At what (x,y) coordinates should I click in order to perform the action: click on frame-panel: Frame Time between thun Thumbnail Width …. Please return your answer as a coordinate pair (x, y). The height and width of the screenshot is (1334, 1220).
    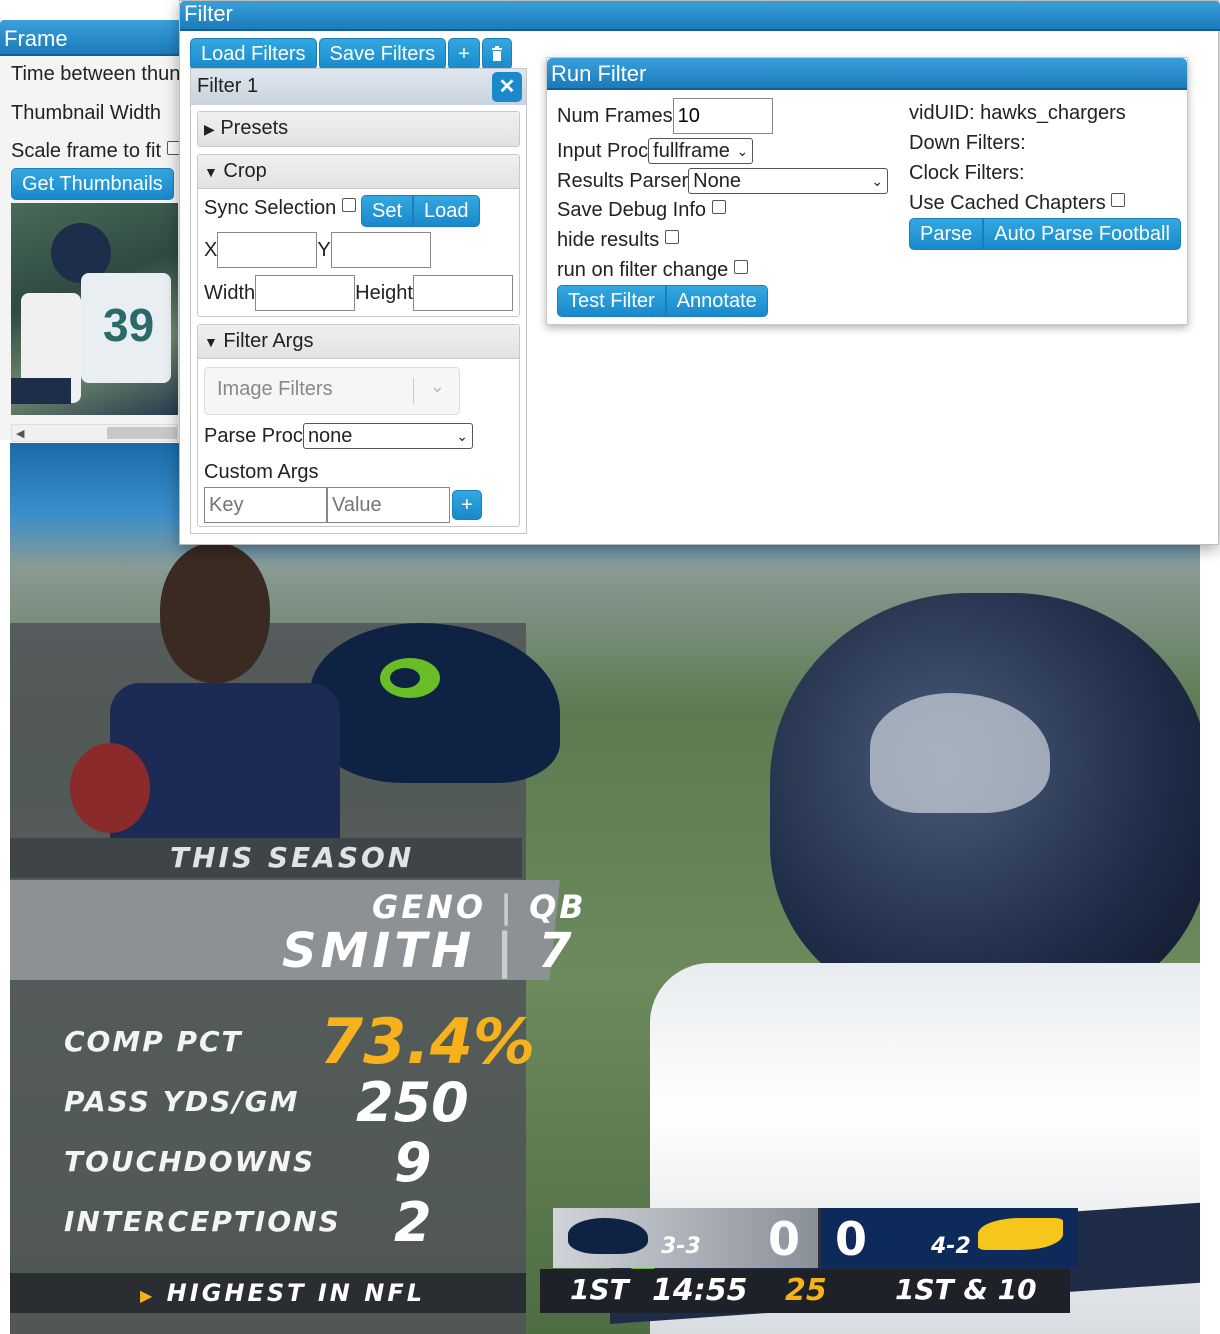
    Looking at the image, I should click on (95, 231).